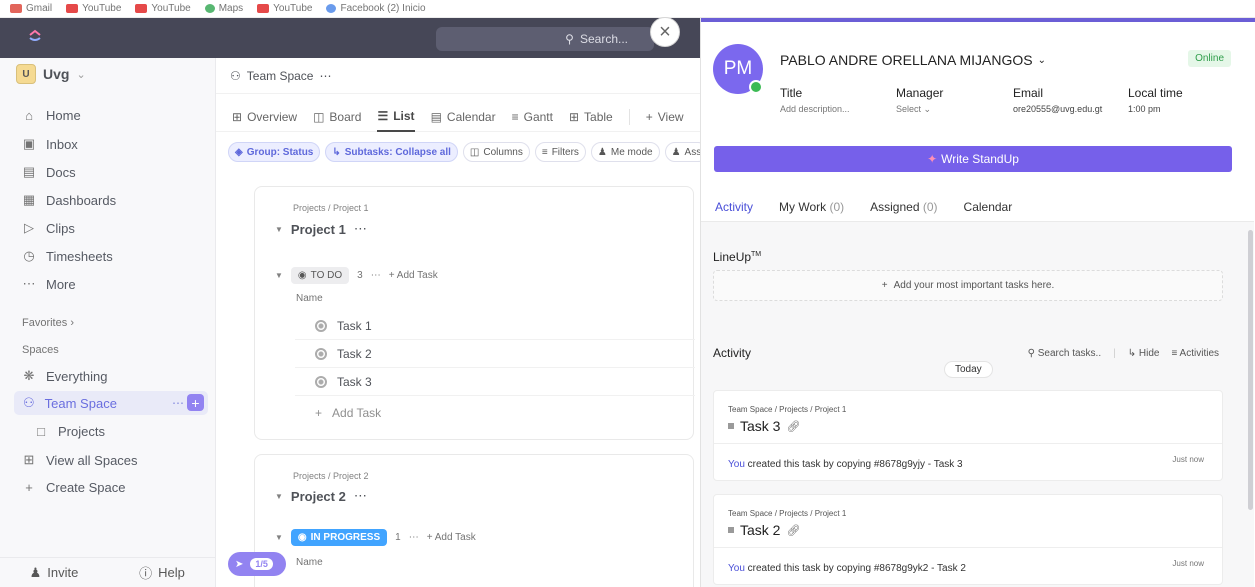 The width and height of the screenshot is (1255, 587). What do you see at coordinates (280, 76) in the screenshot?
I see `space-title: Team Space` at bounding box center [280, 76].